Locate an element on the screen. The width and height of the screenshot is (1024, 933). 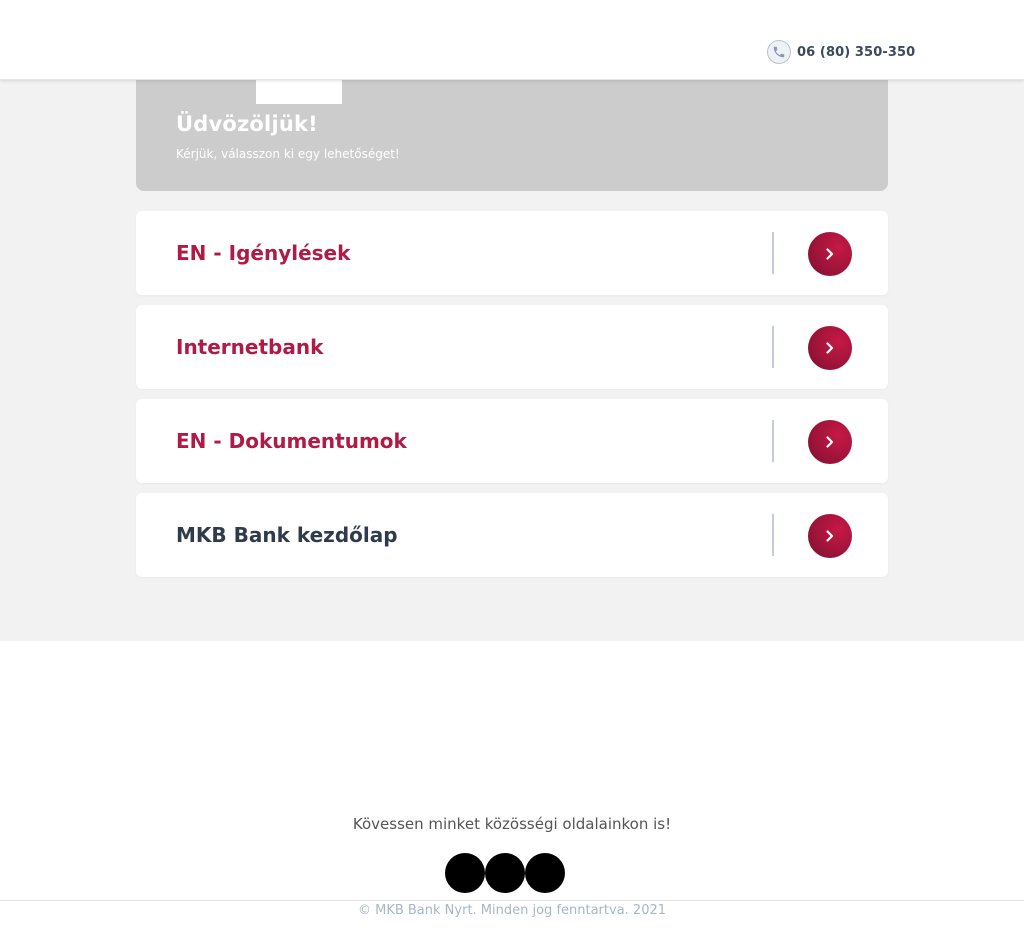
top-header: 06 (80) 350-350 is located at coordinates (512, 40).